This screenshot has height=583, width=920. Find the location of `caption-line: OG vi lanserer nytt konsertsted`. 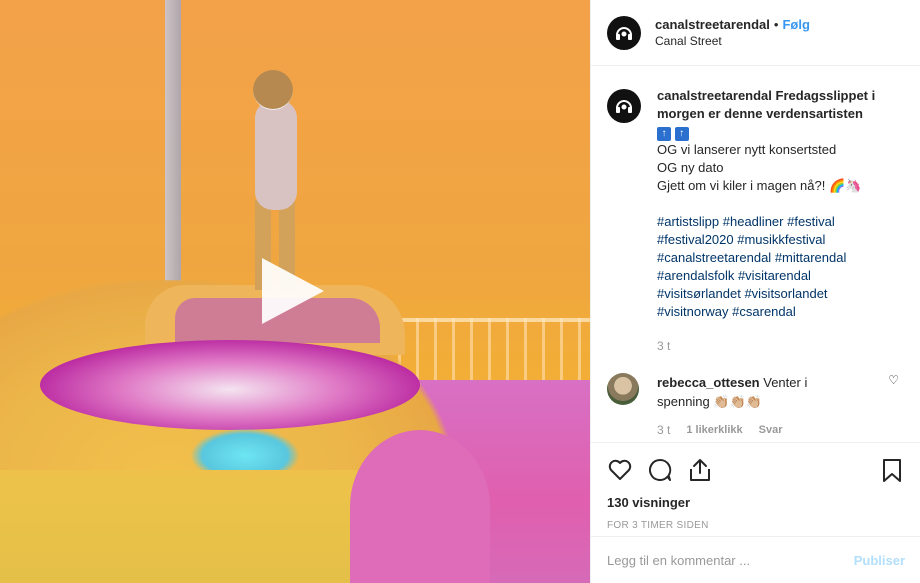

caption-line: OG vi lanserer nytt konsertsted is located at coordinates (747, 149).